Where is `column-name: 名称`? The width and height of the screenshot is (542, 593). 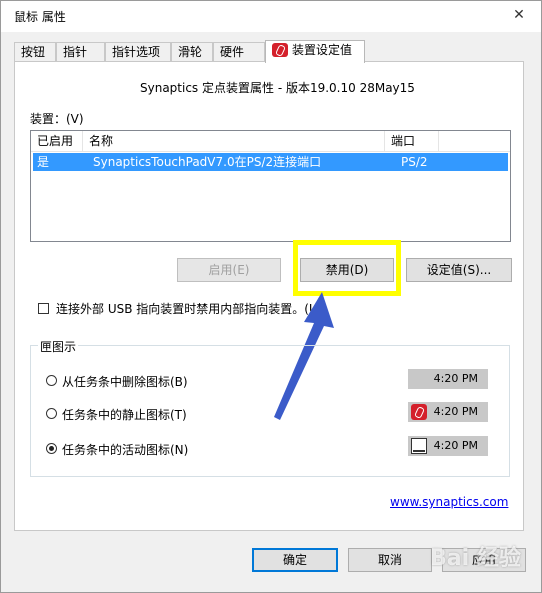
column-name: 名称 is located at coordinates (234, 141).